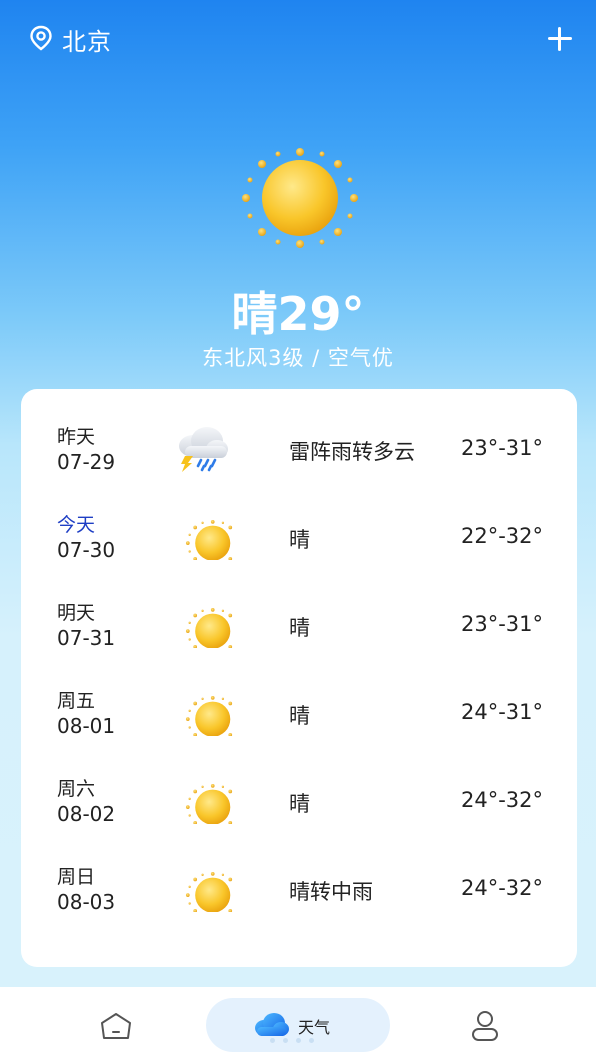 The height and width of the screenshot is (1060, 596). Describe the element at coordinates (86, 462) in the screenshot. I see `date-label: 07-29` at that location.